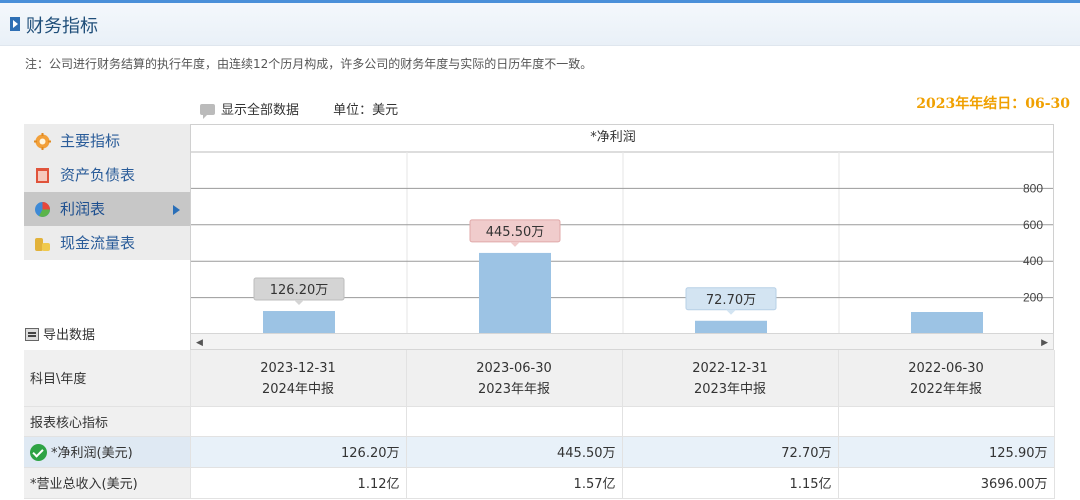  I want to click on y-tick-label: 400, so click(1033, 261).